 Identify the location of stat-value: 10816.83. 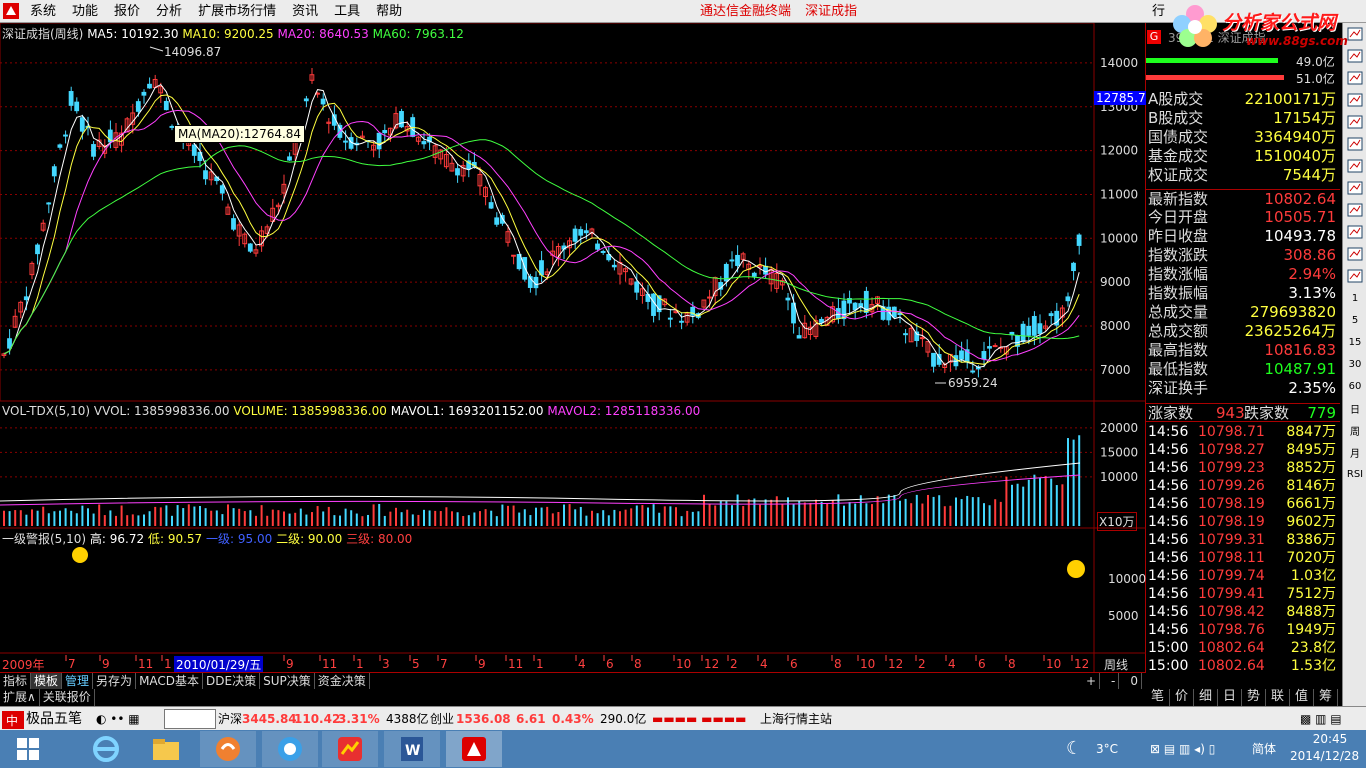
(1300, 350).